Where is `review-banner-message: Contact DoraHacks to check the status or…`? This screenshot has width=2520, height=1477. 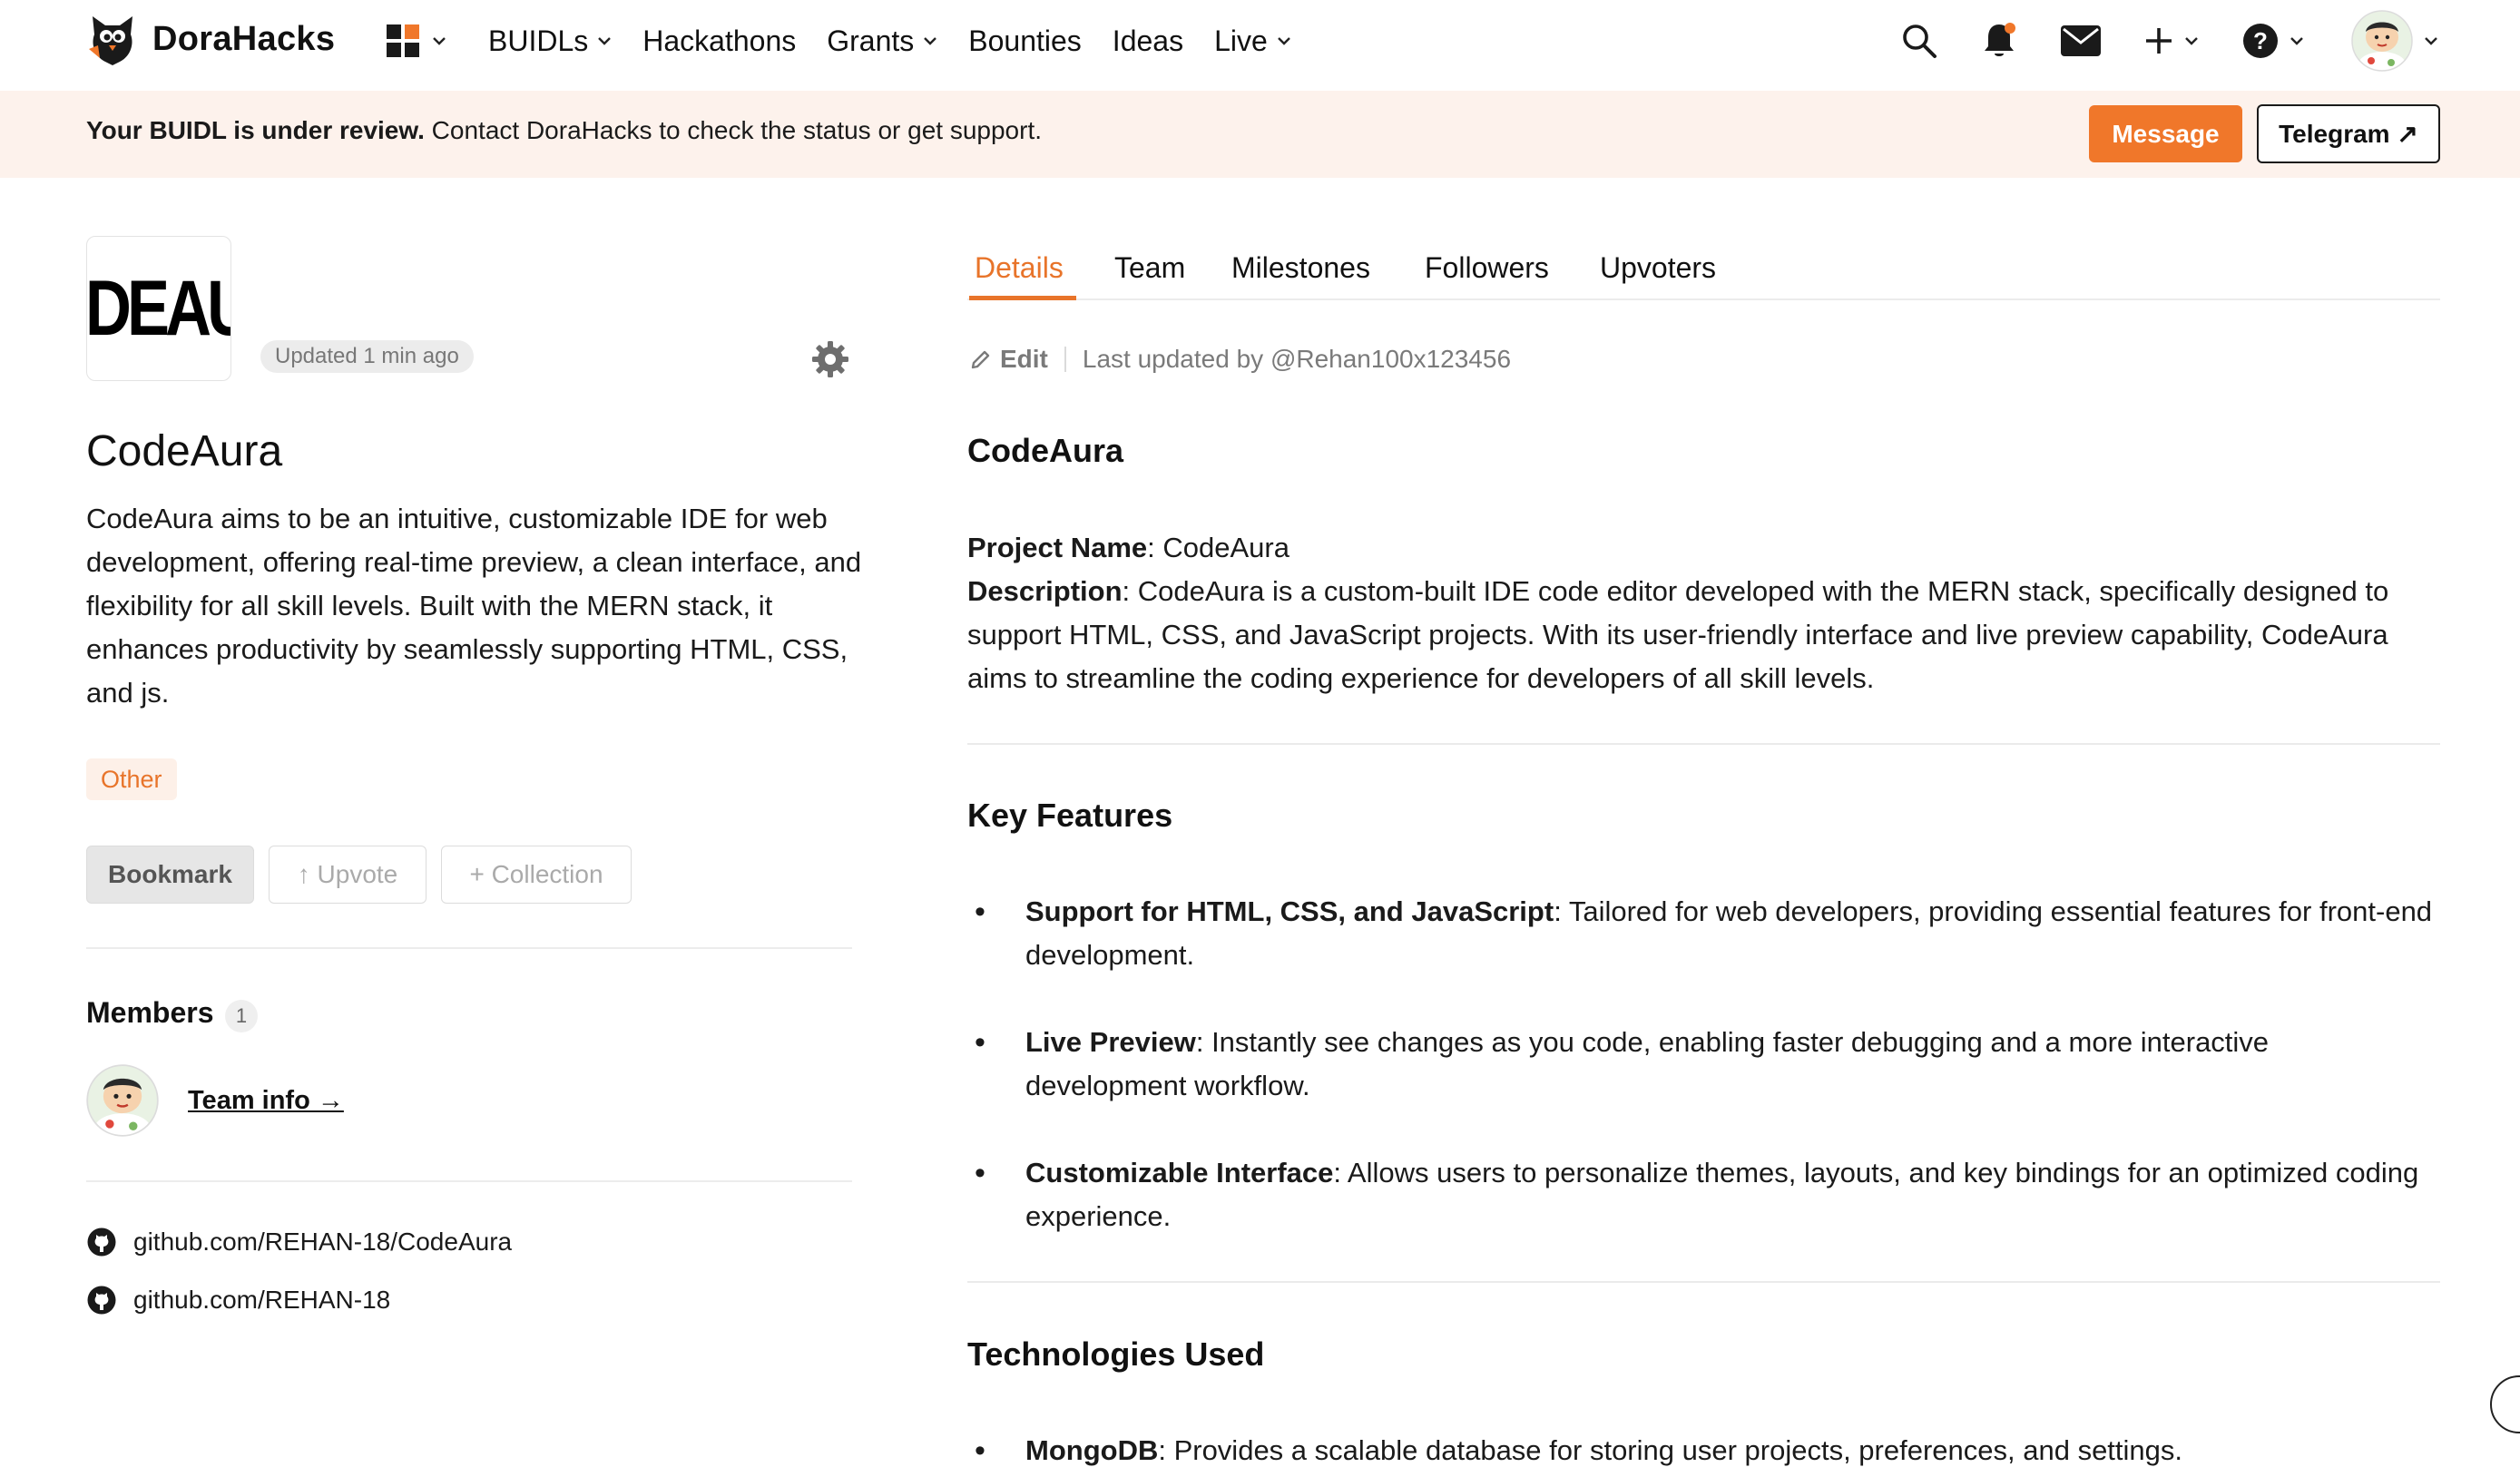 review-banner-message: Contact DoraHacks to check the status or… is located at coordinates (734, 130).